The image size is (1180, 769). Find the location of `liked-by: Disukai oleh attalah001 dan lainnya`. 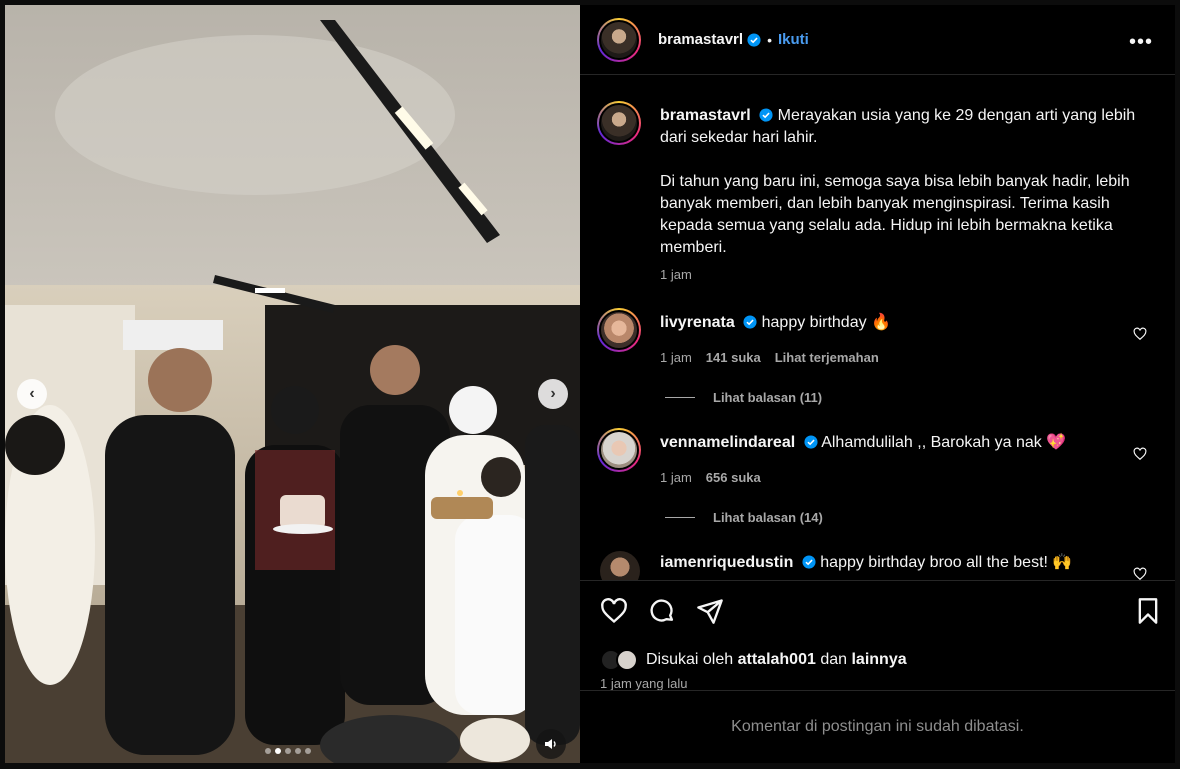

liked-by: Disukai oleh attalah001 dan lainnya is located at coordinates (753, 660).